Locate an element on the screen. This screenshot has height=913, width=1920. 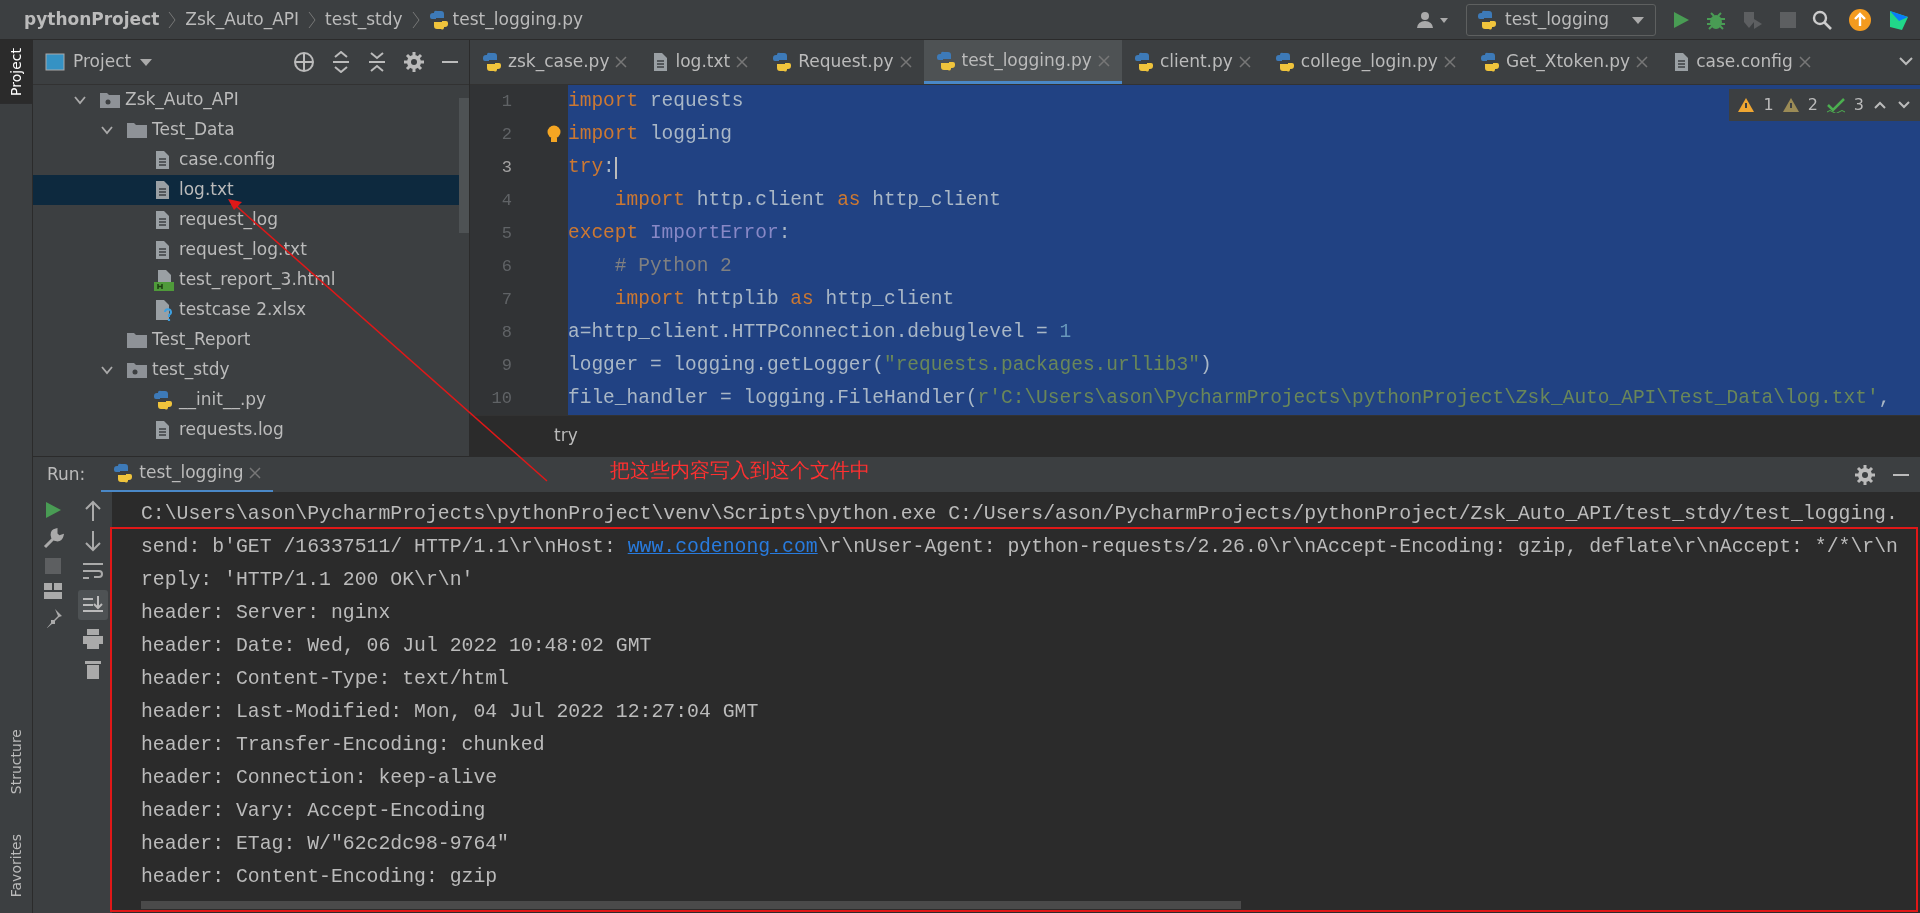
console-line: header: Transfer-Encoding: chunked is located at coordinates (343, 745).